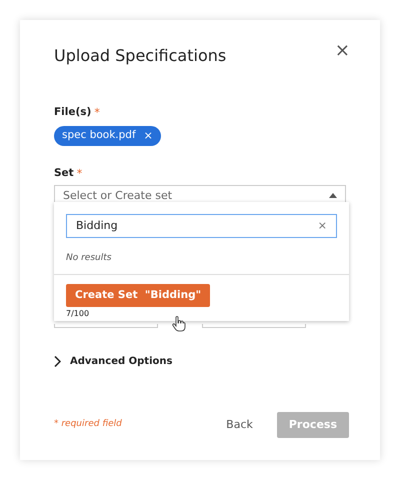 The image size is (400, 480). I want to click on character-counter: 7/100, so click(78, 314).